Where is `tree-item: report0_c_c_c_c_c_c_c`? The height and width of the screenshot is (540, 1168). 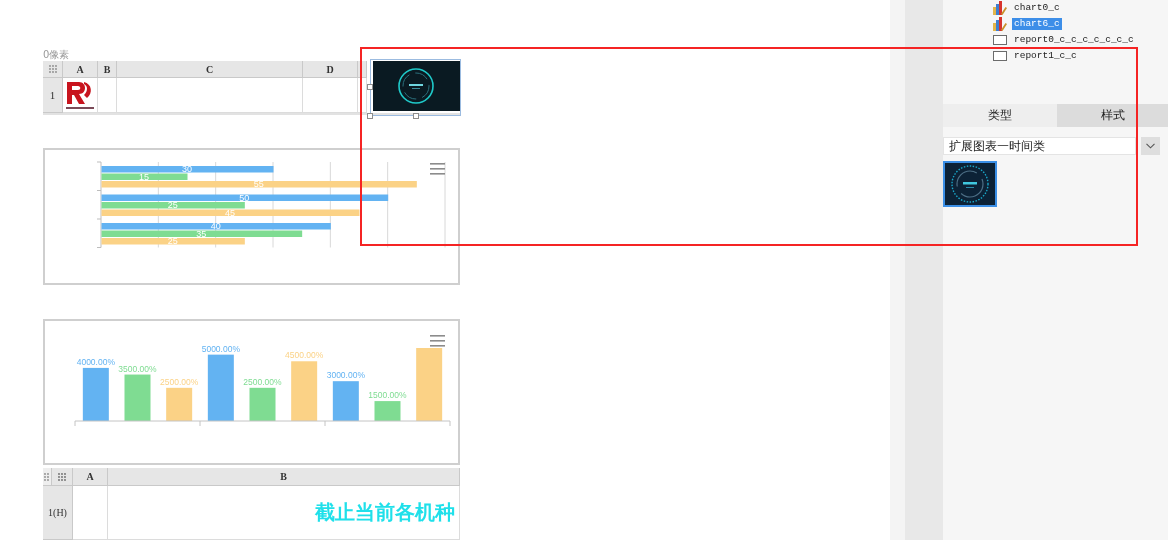 tree-item: report0_c_c_c_c_c_c_c is located at coordinates (1074, 40).